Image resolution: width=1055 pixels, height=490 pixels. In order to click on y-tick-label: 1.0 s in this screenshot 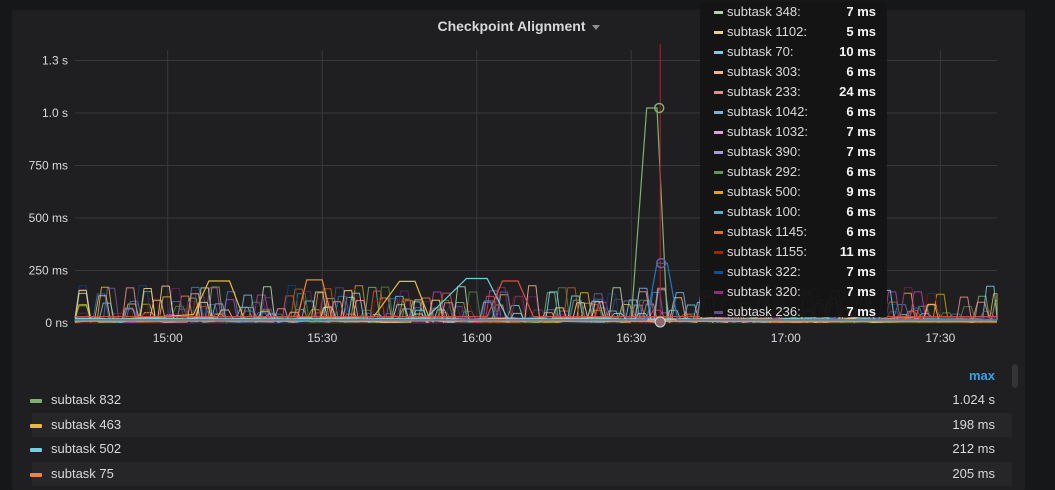, I will do `click(55, 113)`.